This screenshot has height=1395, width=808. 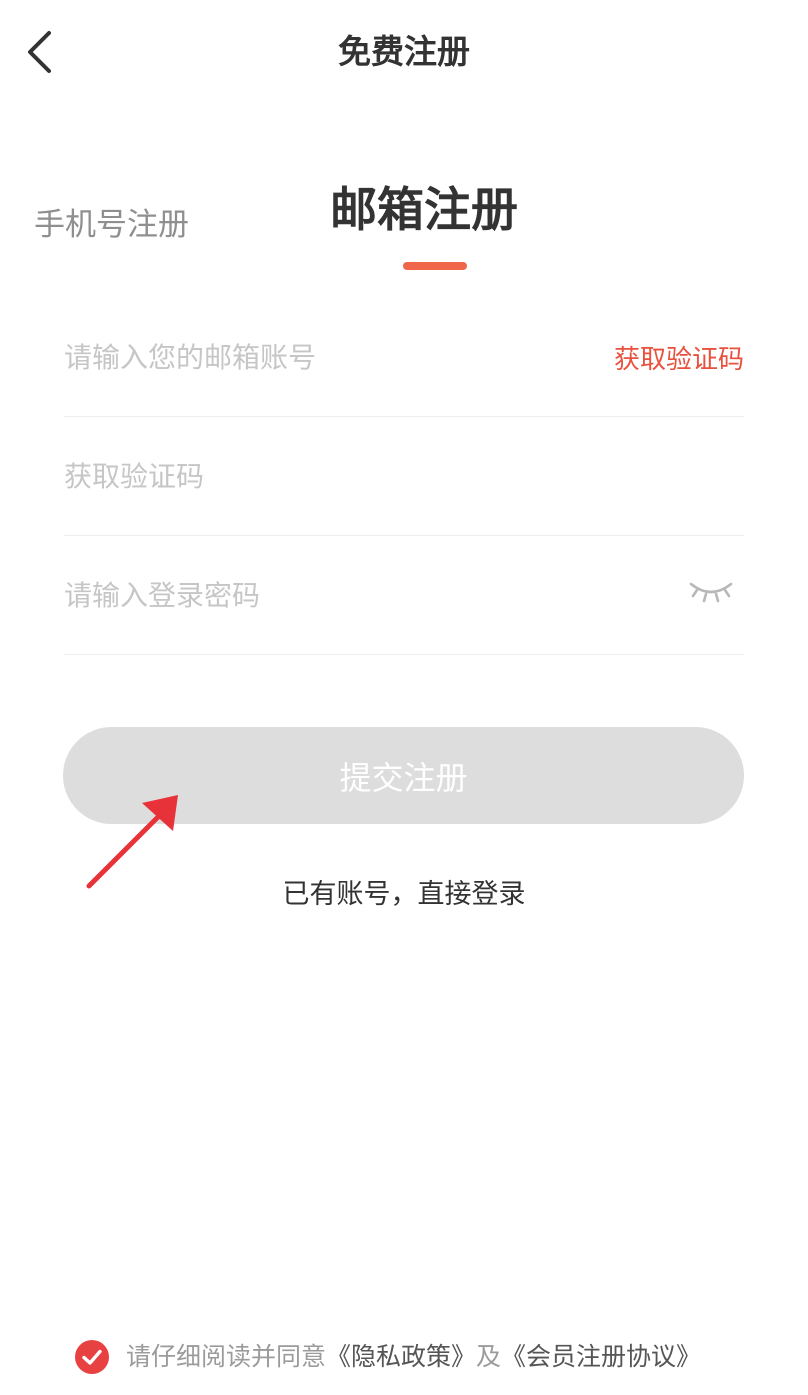 What do you see at coordinates (404, 51) in the screenshot?
I see `page-title: 免费注册` at bounding box center [404, 51].